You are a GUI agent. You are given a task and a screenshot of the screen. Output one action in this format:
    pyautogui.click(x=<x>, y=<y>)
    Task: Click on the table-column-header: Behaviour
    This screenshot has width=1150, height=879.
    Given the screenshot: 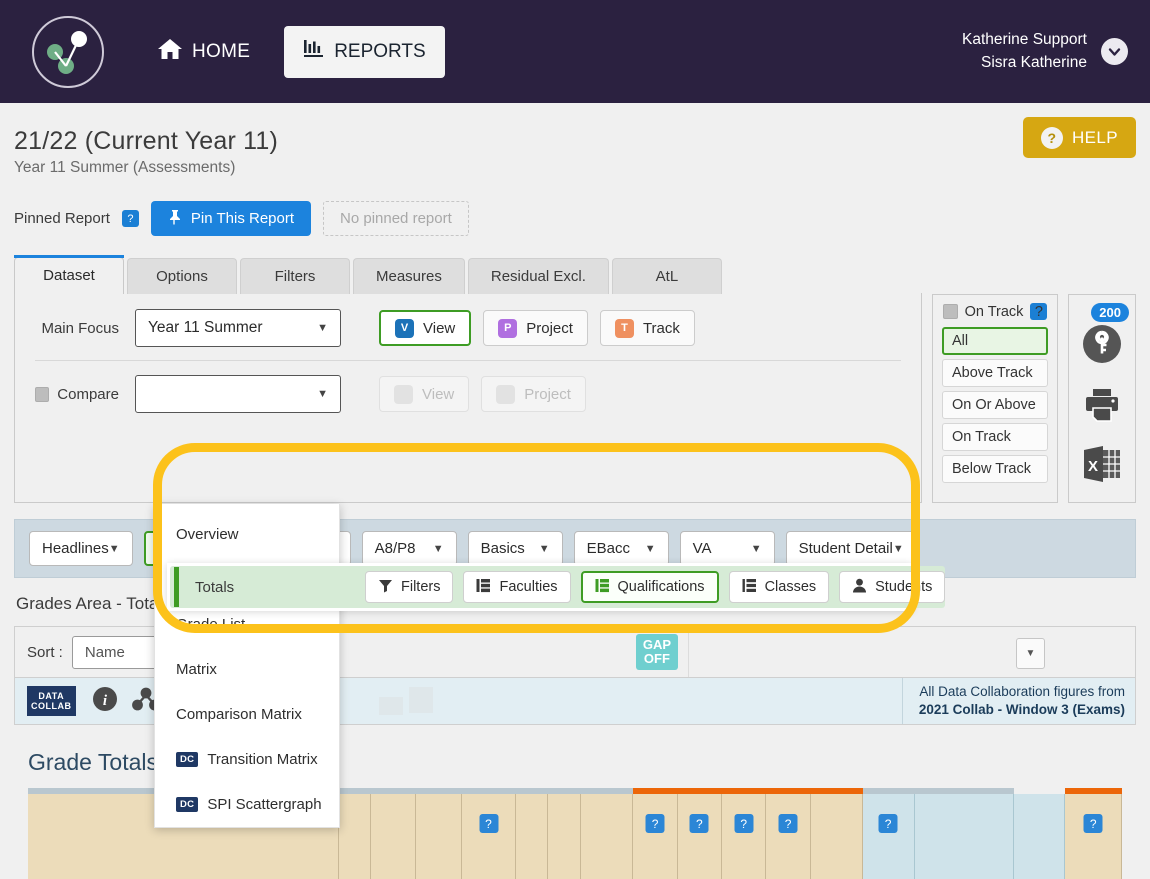 What is the action you would take?
    pyautogui.click(x=564, y=836)
    